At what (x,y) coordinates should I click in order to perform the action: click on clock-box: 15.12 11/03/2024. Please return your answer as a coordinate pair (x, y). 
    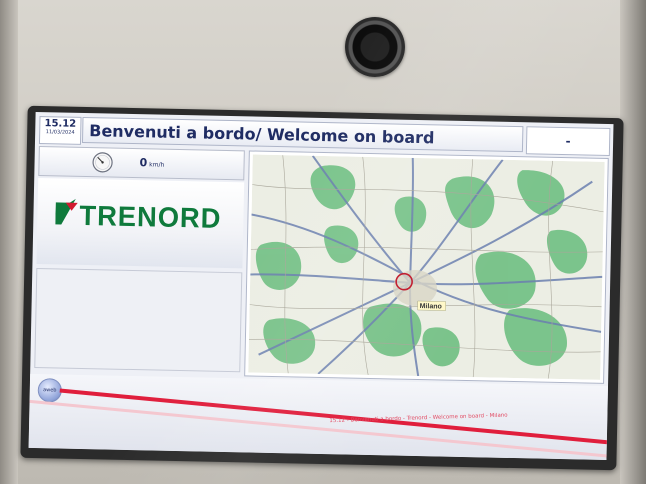
    Looking at the image, I should click on (60, 130).